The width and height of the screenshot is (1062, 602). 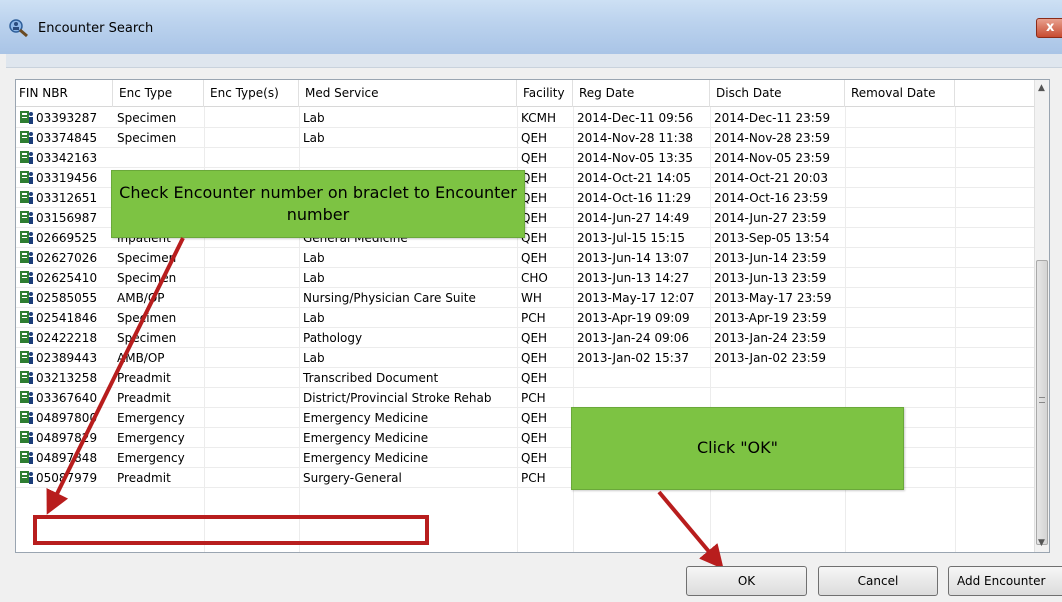 What do you see at coordinates (1049, 28) in the screenshot?
I see `close-button: x` at bounding box center [1049, 28].